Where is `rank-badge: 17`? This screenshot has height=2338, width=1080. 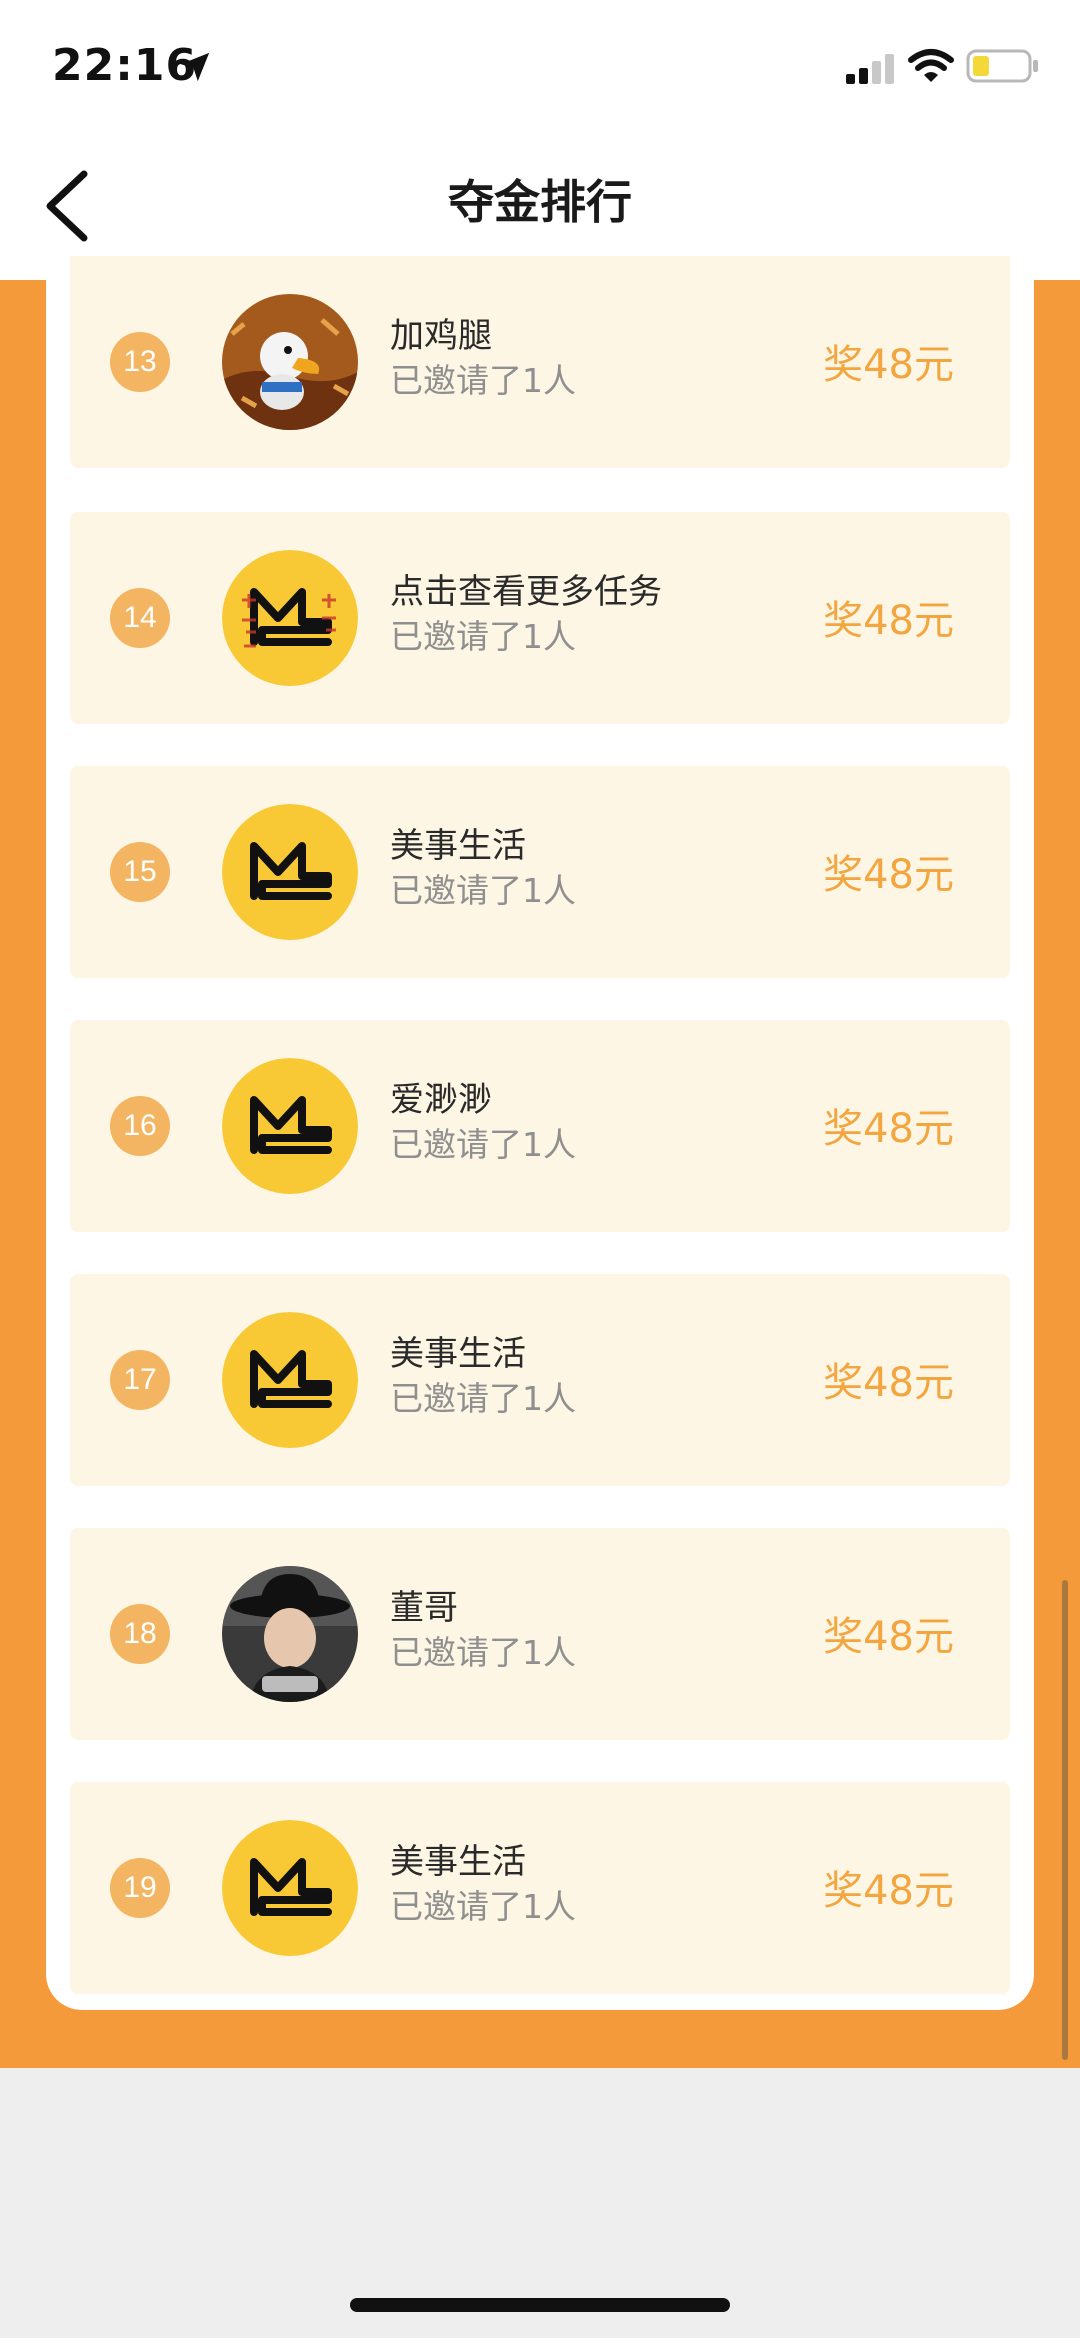
rank-badge: 17 is located at coordinates (140, 1380).